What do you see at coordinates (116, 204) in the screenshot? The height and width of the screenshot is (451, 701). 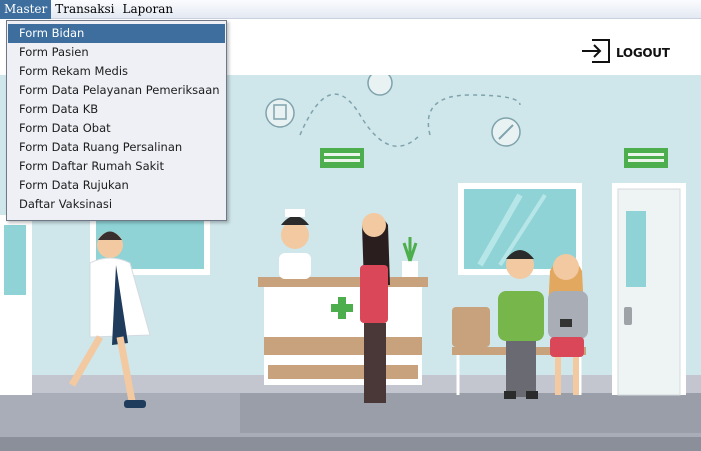 I see `menu-item-daftar-vaksinasi: Daftar Vaksinasi` at bounding box center [116, 204].